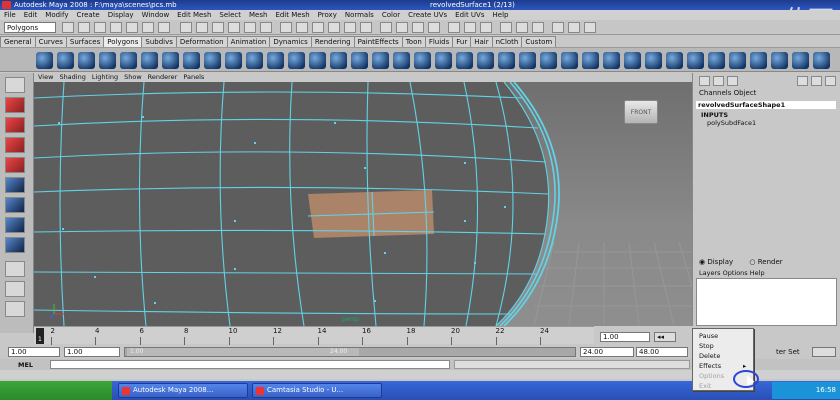 Image resolution: width=840 pixels, height=400 pixels. Describe the element at coordinates (625, 337) in the screenshot. I see `current-frame-field: 1.00` at that location.